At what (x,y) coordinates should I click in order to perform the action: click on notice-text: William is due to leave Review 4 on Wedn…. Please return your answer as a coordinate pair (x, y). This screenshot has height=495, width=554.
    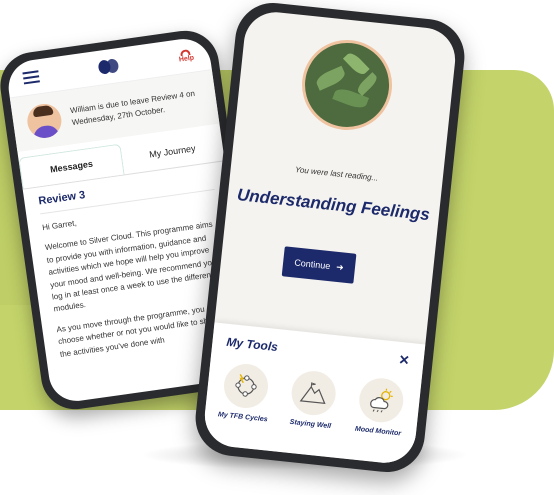
    Looking at the image, I should click on (132, 108).